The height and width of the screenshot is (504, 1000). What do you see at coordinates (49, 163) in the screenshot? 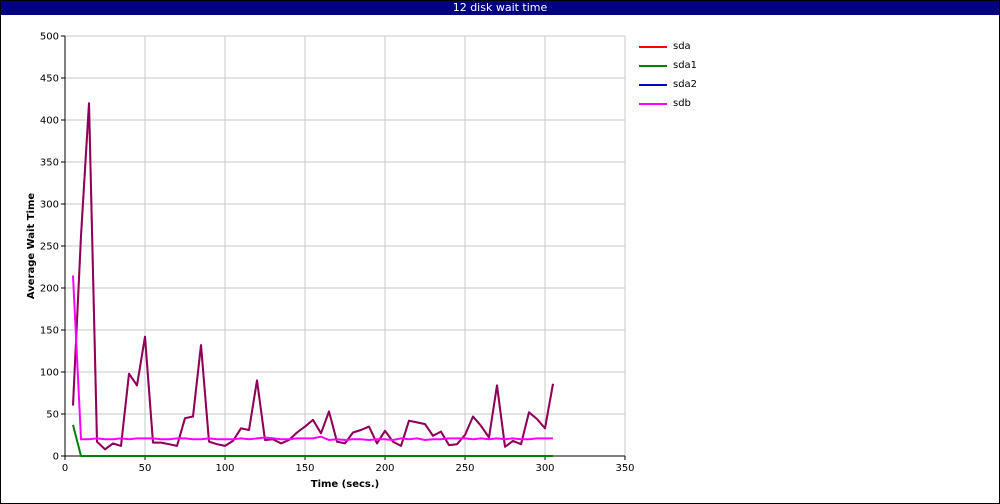
I see `y-tick-label: 350` at bounding box center [49, 163].